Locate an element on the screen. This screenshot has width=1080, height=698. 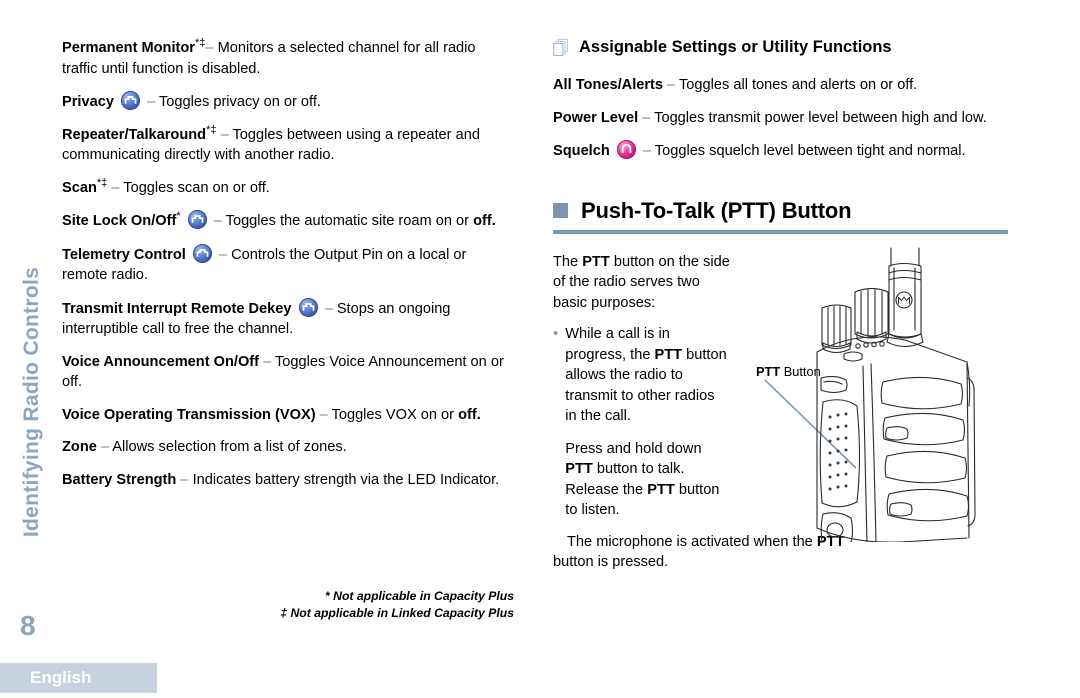
square-bullet-icon is located at coordinates (560, 210).